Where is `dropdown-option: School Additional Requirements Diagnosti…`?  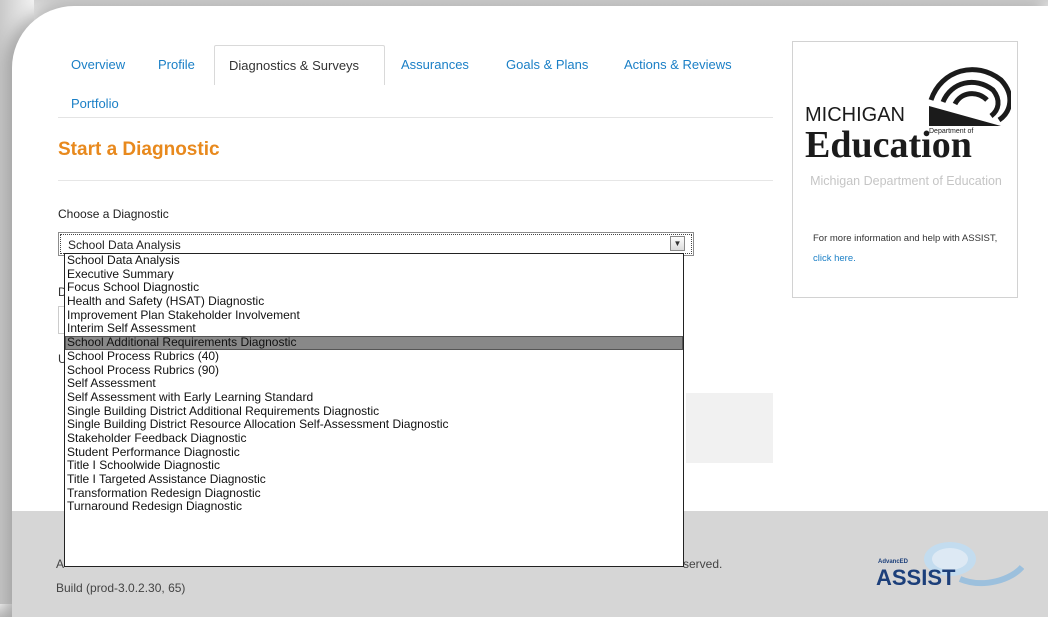
dropdown-option: School Additional Requirements Diagnosti… is located at coordinates (374, 343).